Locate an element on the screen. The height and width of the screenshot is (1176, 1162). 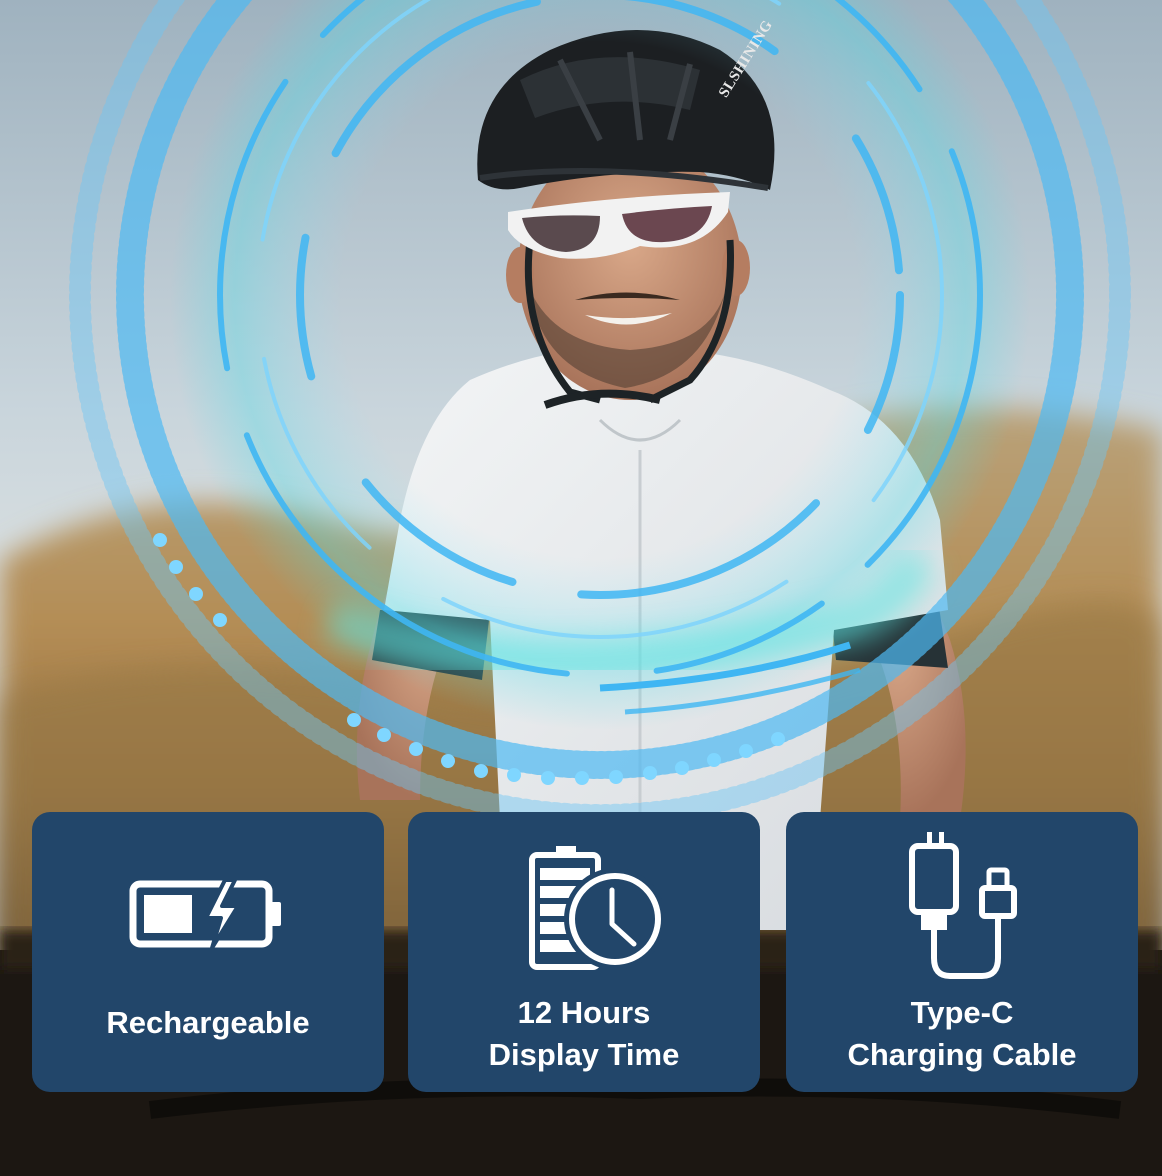
type-c-cable-icon is located at coordinates (962, 904).